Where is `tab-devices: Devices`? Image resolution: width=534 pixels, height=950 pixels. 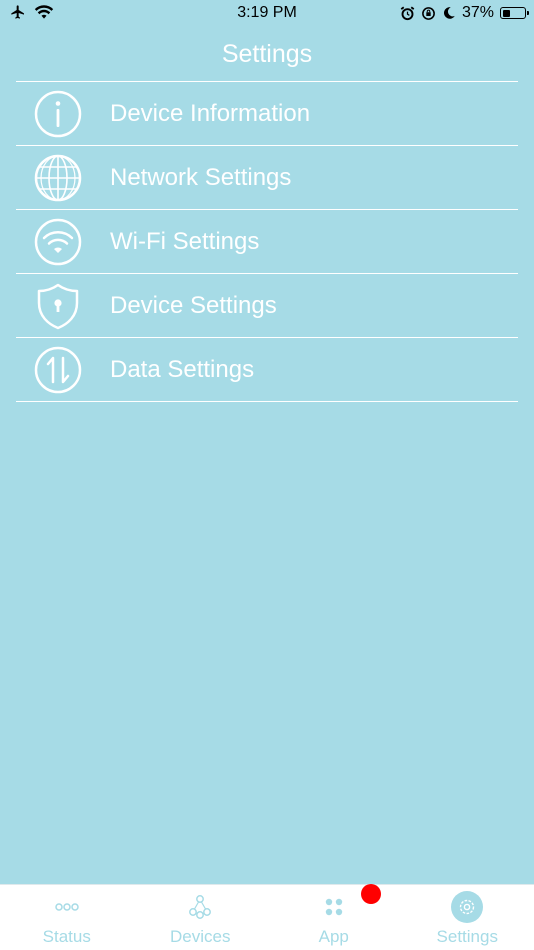
tab-devices: Devices is located at coordinates (201, 917).